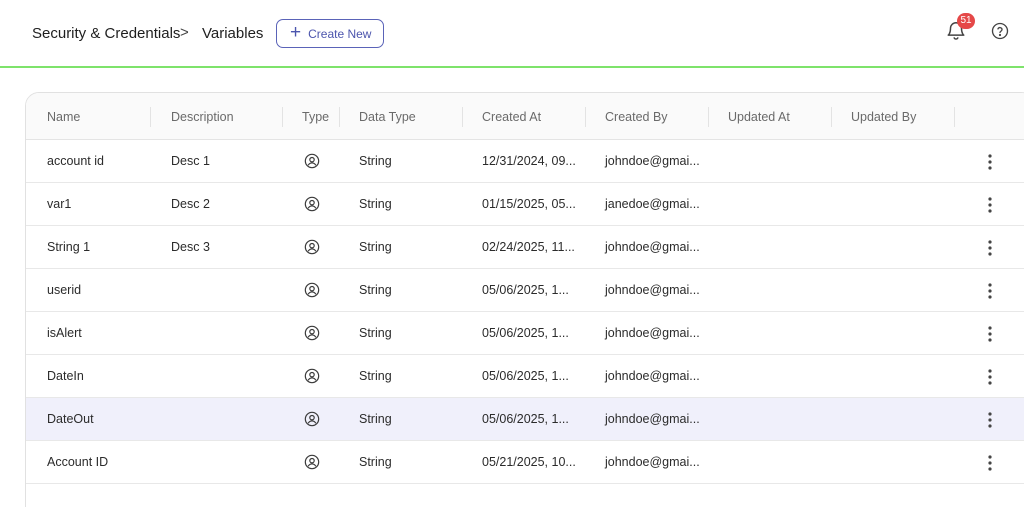 This screenshot has width=1024, height=507. What do you see at coordinates (315, 117) in the screenshot?
I see `column-header-type: Type` at bounding box center [315, 117].